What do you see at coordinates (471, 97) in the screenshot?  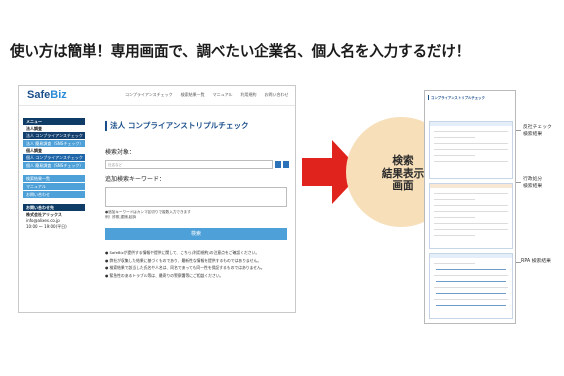 I see `report-title: コンプライアンストリプルチェック` at bounding box center [471, 97].